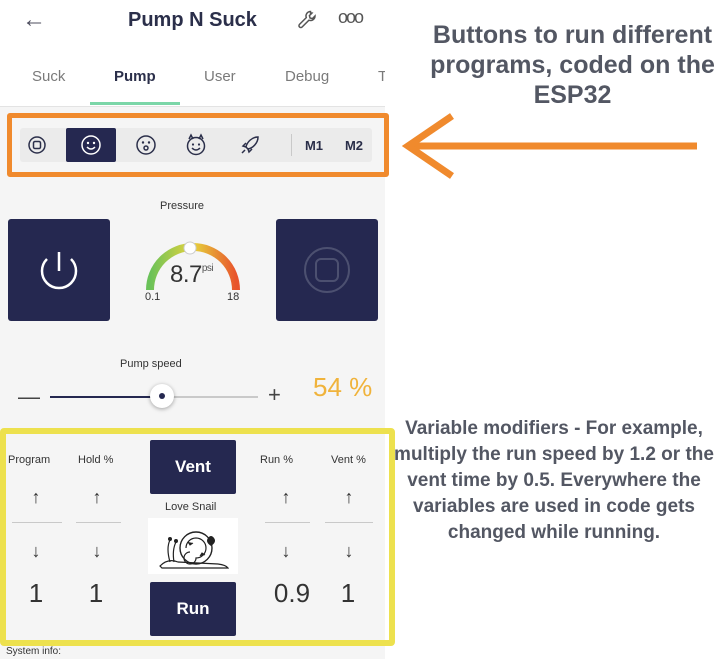 This screenshot has height=659, width=717. I want to click on top-bar: ← Pump N Suck ooo, so click(192, 21).